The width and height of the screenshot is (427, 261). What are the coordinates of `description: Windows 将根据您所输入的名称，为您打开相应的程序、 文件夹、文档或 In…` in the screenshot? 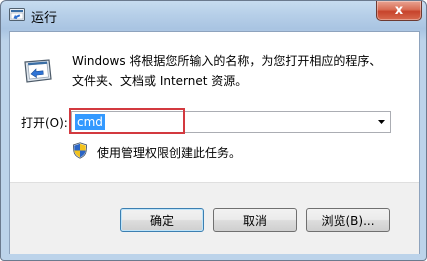 It's located at (232, 71).